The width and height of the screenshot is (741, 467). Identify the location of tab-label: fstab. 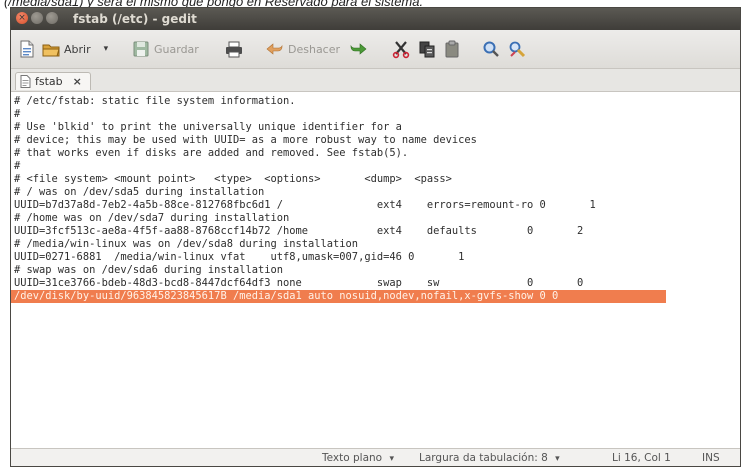
(49, 81).